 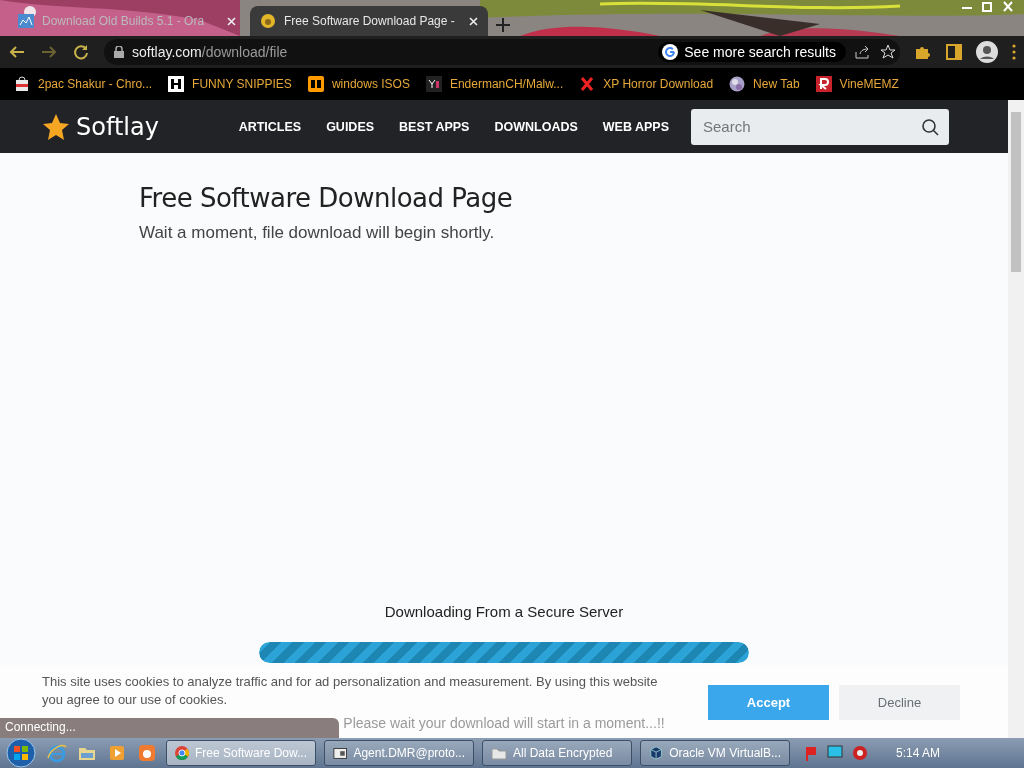 What do you see at coordinates (326, 198) in the screenshot?
I see `page-title: Free Software Download Page` at bounding box center [326, 198].